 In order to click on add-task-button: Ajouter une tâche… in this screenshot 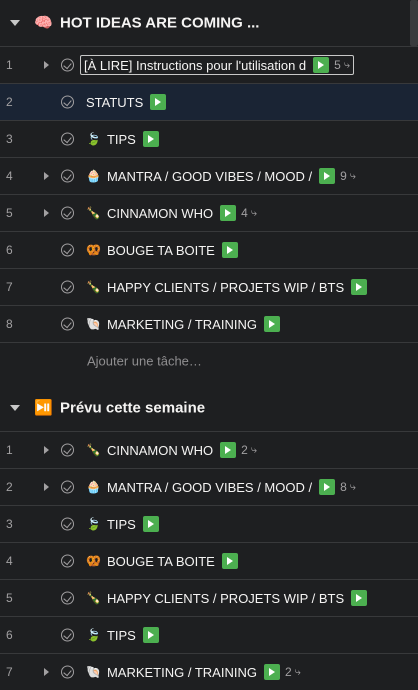, I will do `click(144, 361)`.